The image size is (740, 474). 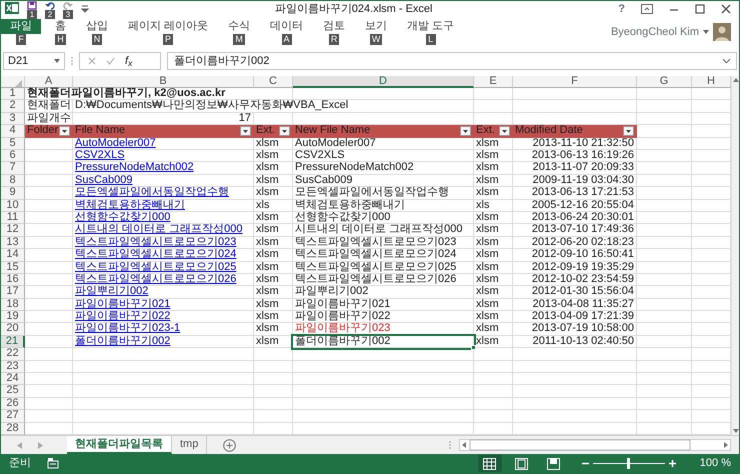 What do you see at coordinates (18, 84) in the screenshot?
I see `select-all-icon` at bounding box center [18, 84].